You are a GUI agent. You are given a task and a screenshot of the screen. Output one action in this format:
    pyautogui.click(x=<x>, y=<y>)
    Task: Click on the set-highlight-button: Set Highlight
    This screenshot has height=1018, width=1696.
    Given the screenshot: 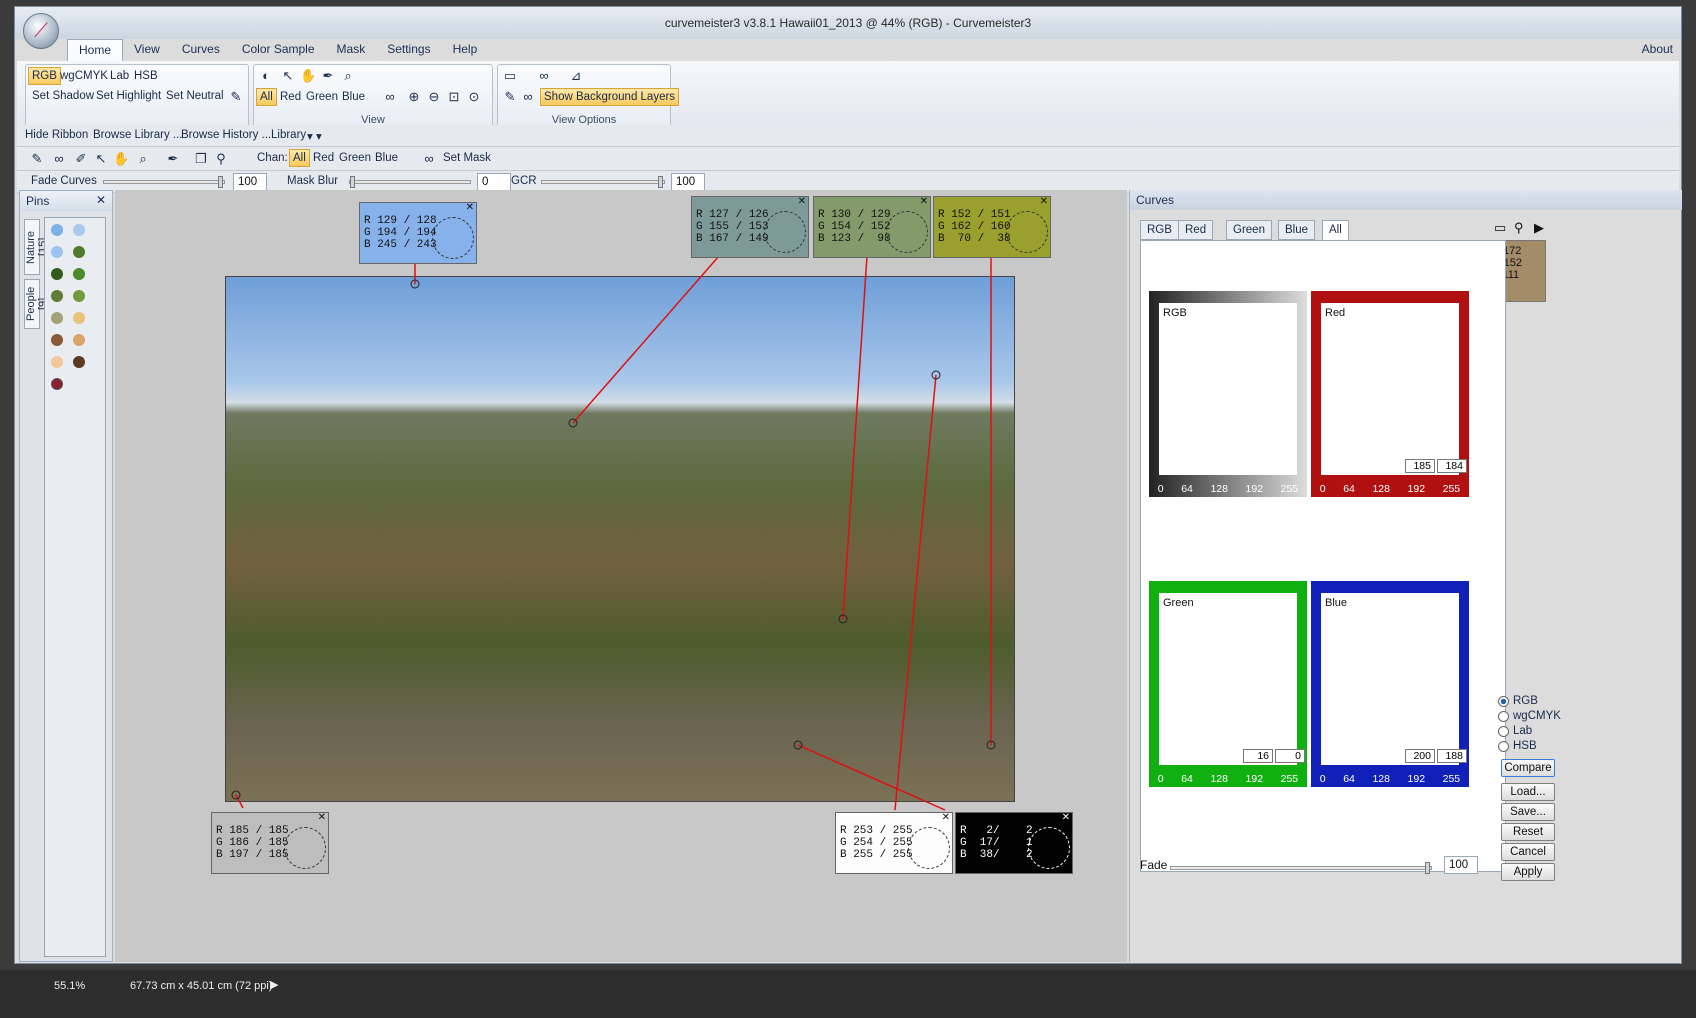 What is the action you would take?
    pyautogui.click(x=128, y=96)
    